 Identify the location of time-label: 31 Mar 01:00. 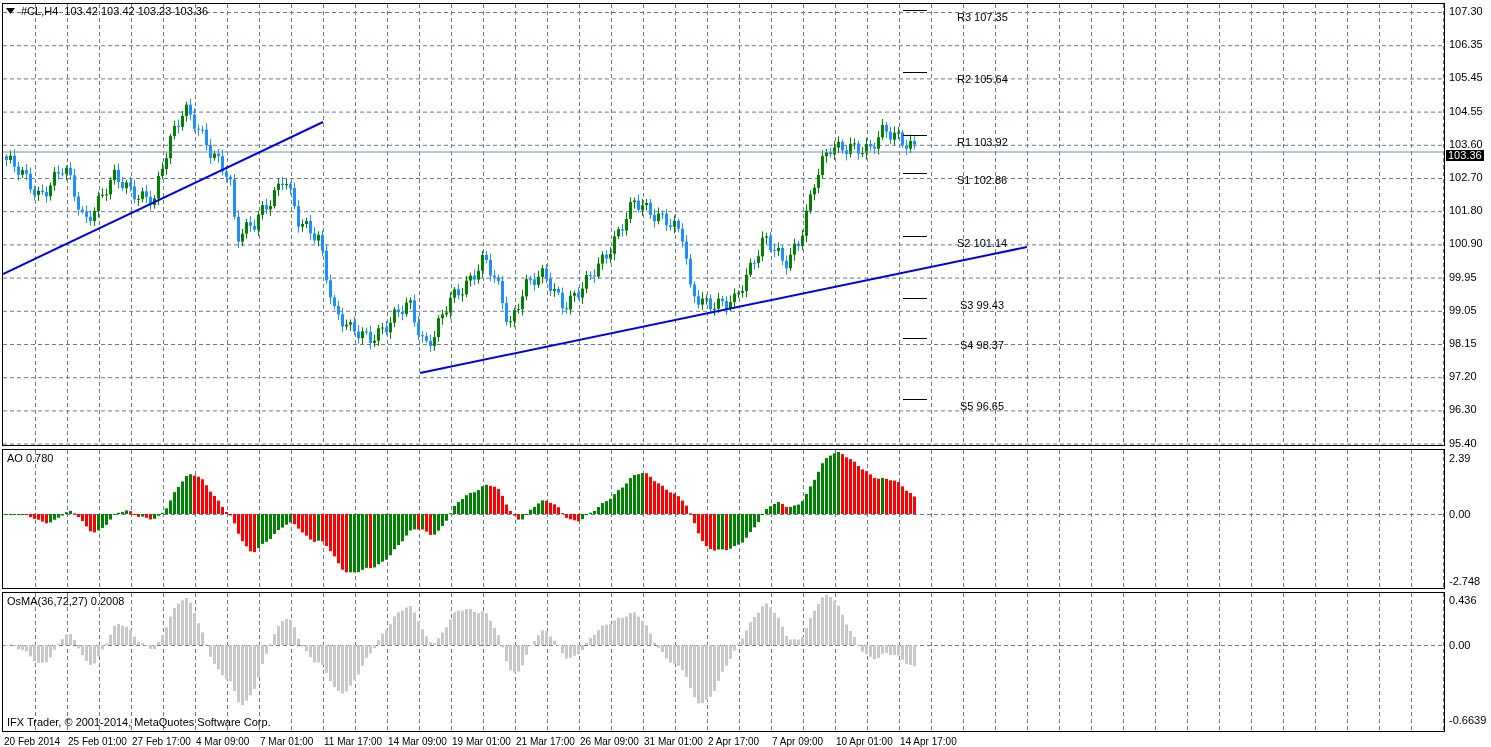
(673, 741).